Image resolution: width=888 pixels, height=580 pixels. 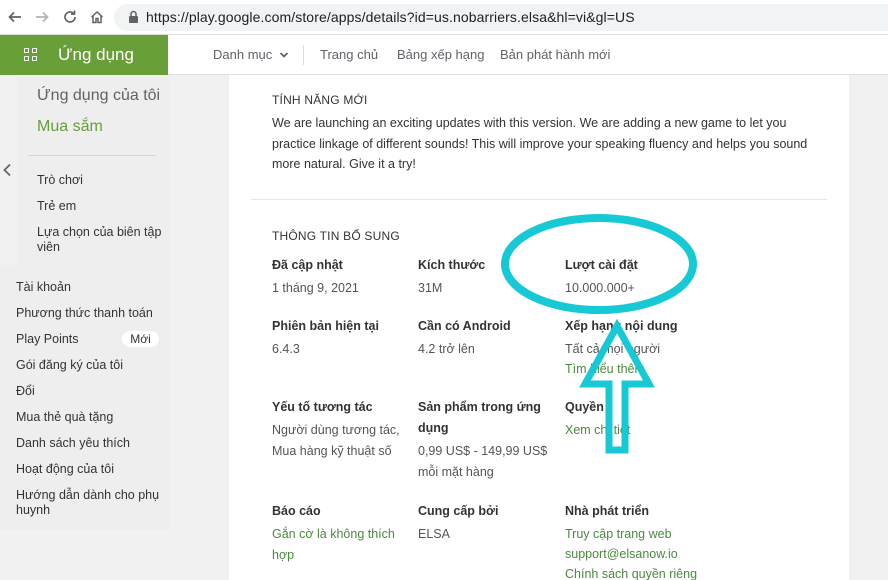 What do you see at coordinates (555, 54) in the screenshot?
I see `new-releases-link: Bản phát hành mới` at bounding box center [555, 54].